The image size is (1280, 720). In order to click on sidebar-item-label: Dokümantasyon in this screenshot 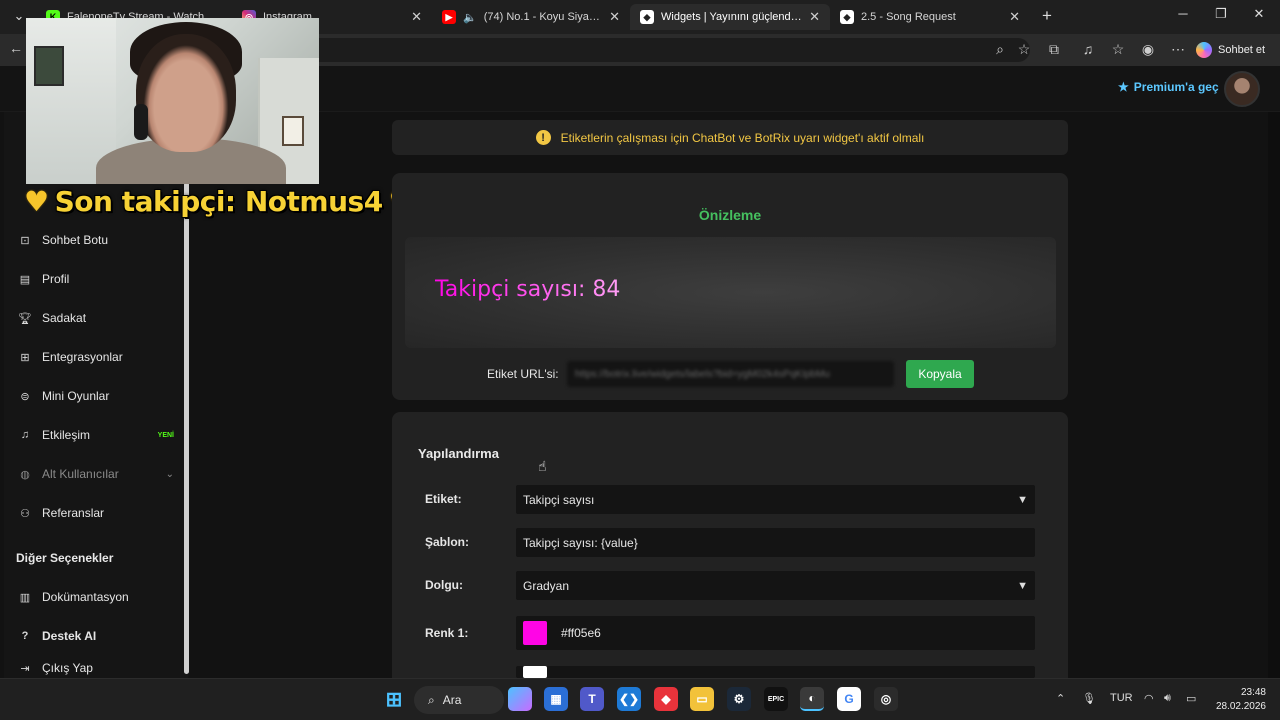, I will do `click(85, 597)`.